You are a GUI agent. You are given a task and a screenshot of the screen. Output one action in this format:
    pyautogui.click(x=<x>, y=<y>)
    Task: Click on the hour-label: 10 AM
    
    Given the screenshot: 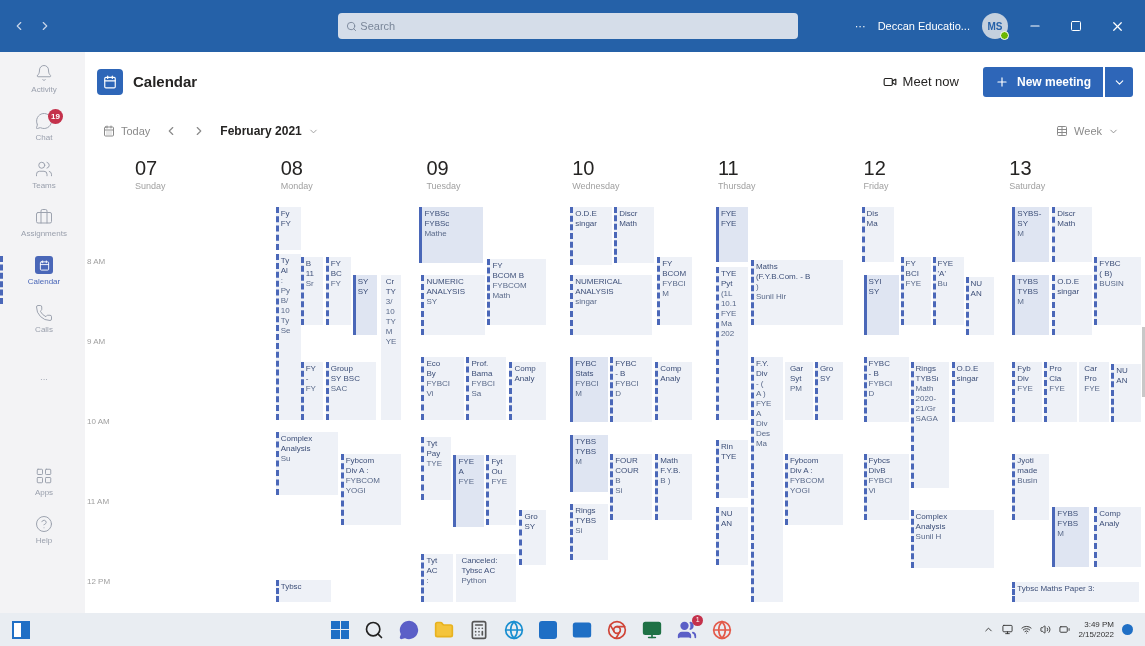 What is the action you would take?
    pyautogui.click(x=98, y=422)
    